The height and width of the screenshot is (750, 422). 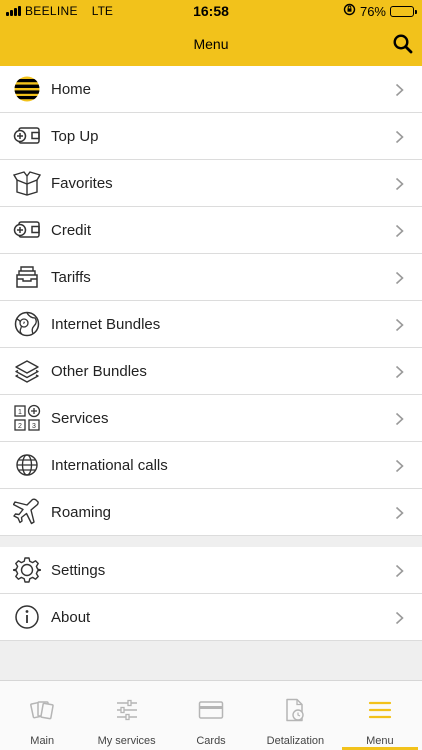 I want to click on beeline-logo-icon, so click(x=27, y=89).